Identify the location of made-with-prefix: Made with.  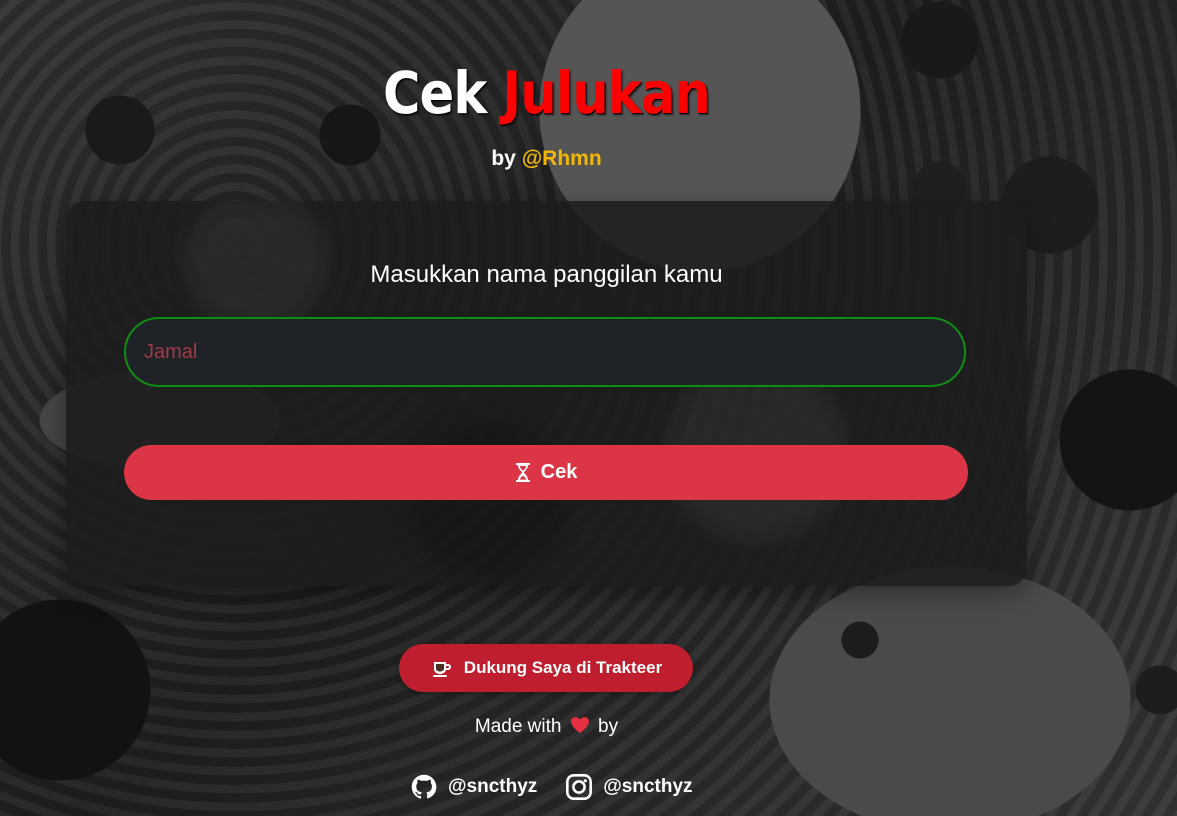
(518, 726).